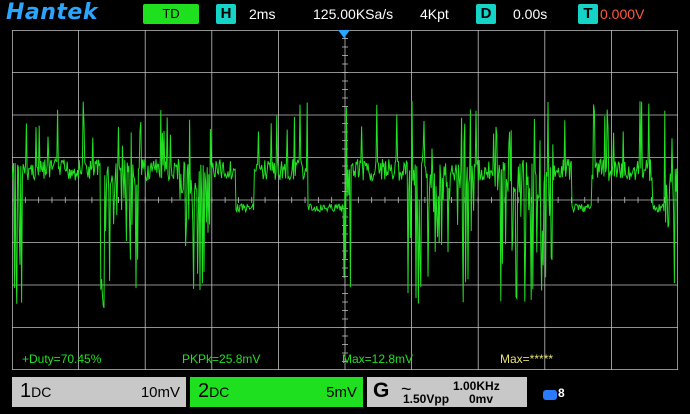  I want to click on brand-logo: Hantek, so click(52, 12).